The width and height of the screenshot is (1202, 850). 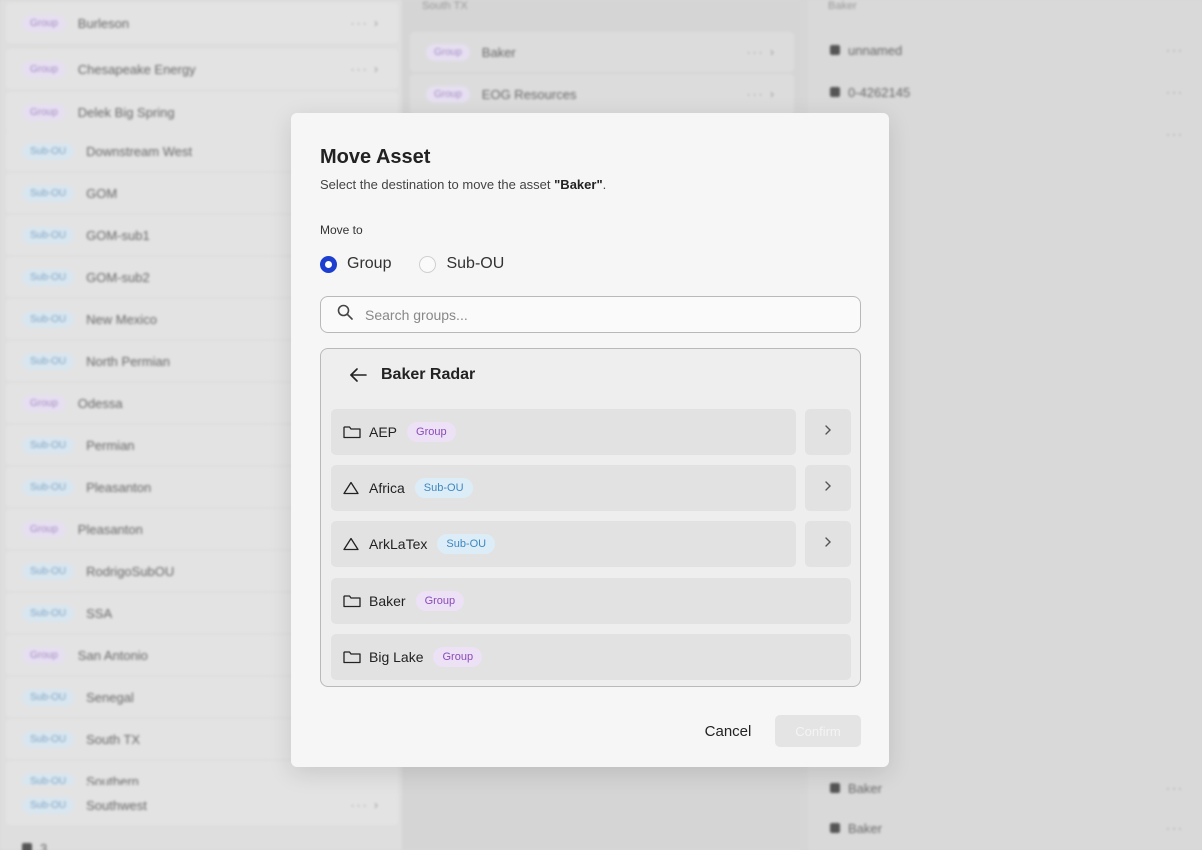 What do you see at coordinates (121, 319) in the screenshot?
I see `list-item-name: New Mexico` at bounding box center [121, 319].